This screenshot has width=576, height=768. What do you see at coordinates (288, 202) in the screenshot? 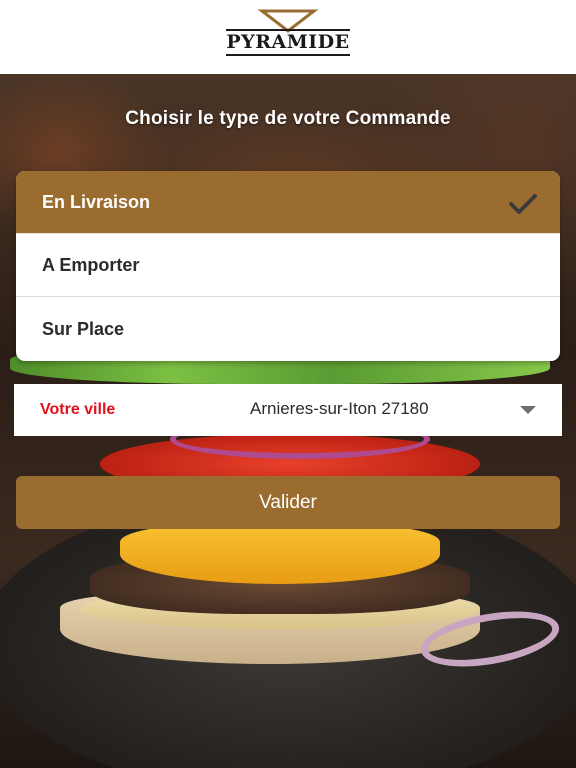
I see `order-type-delivery: En Livraison` at bounding box center [288, 202].